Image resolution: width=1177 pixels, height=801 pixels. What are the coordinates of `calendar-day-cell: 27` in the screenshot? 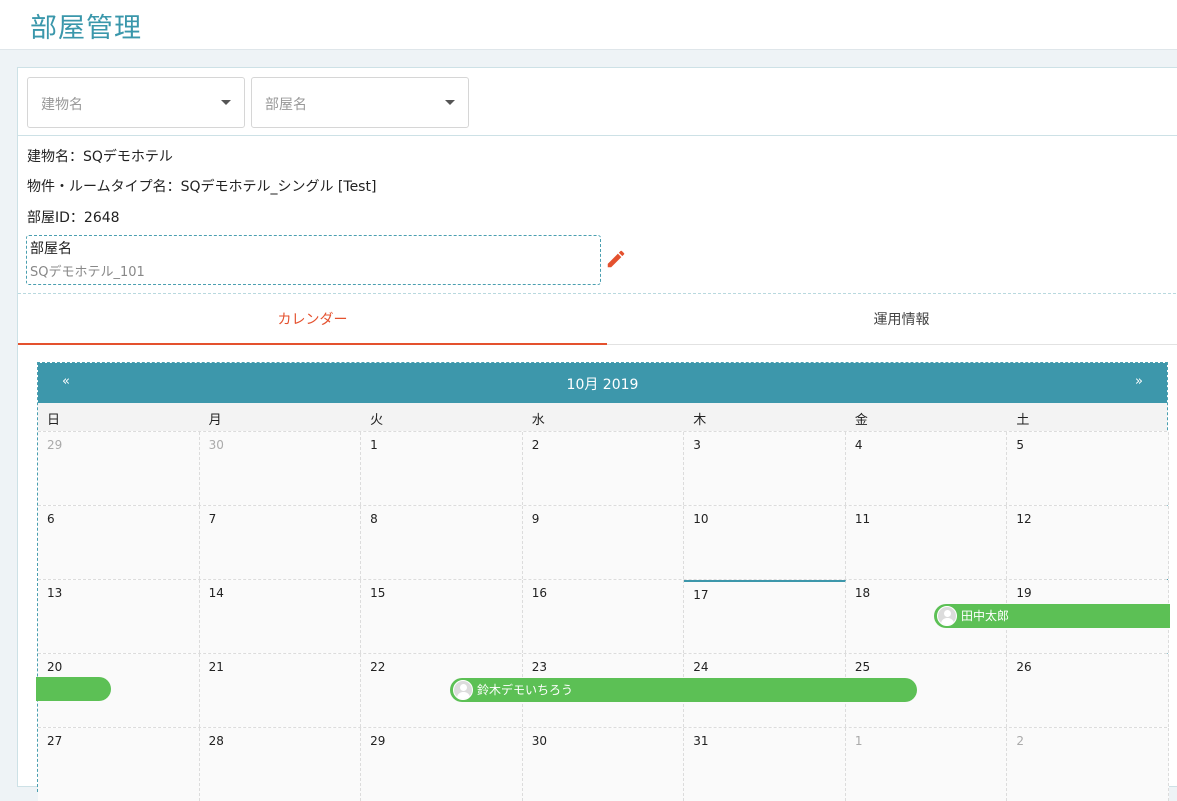 It's located at (119, 764).